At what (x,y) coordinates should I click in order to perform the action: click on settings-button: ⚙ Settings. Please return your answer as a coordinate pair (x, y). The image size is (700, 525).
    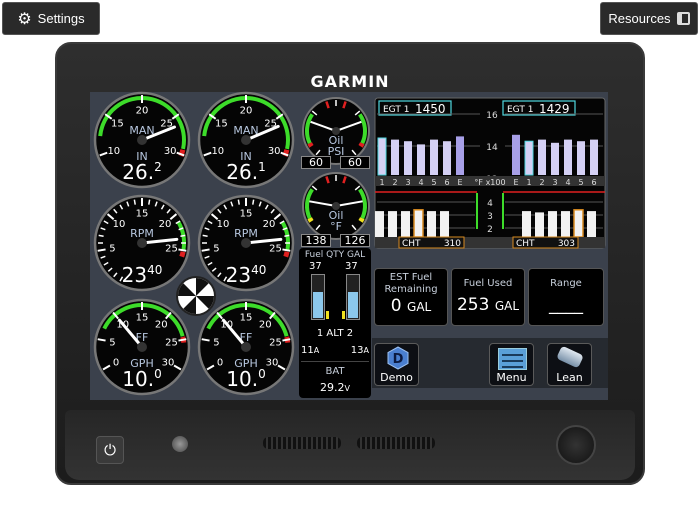
    Looking at the image, I should click on (51, 18).